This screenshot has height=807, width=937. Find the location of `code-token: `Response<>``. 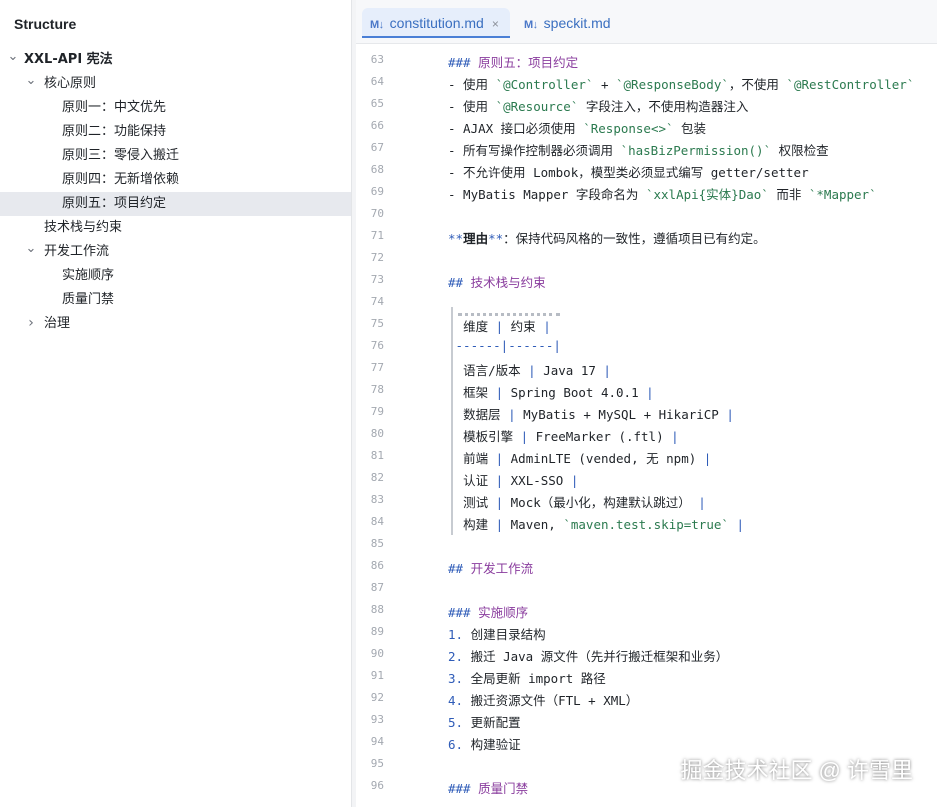

code-token: `Response<>` is located at coordinates (628, 128).